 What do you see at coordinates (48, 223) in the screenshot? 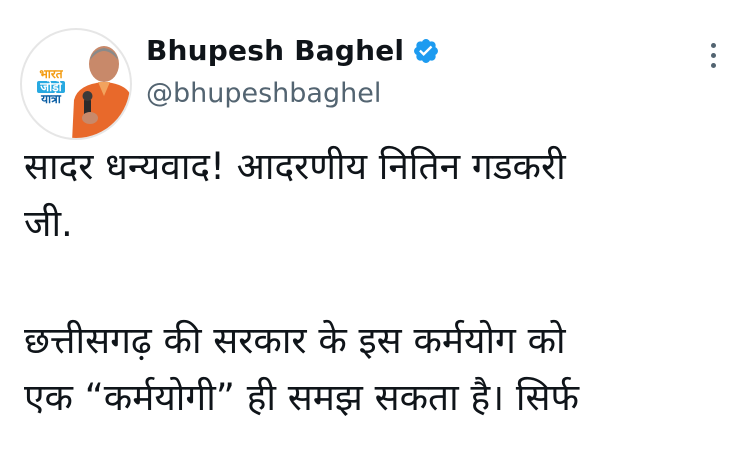
I see `tweet-text-line: जी.` at bounding box center [48, 223].